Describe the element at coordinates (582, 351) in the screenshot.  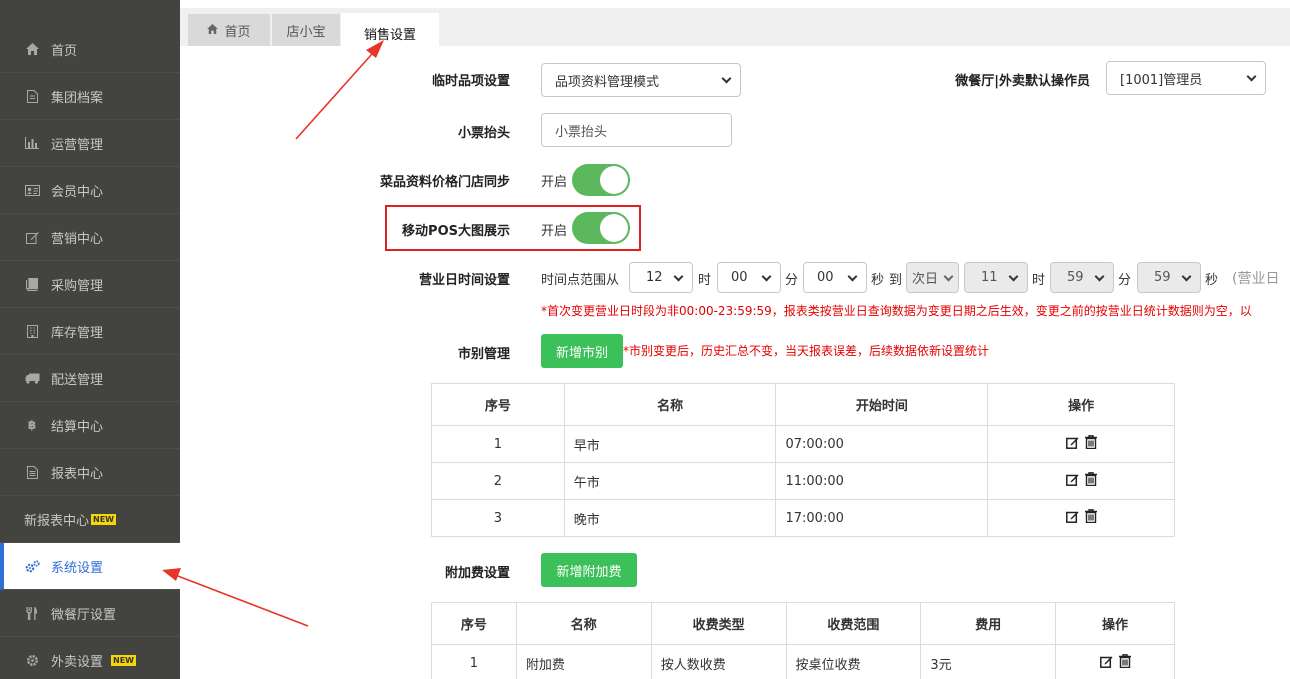
I see `add-market-button: 新增市别` at that location.